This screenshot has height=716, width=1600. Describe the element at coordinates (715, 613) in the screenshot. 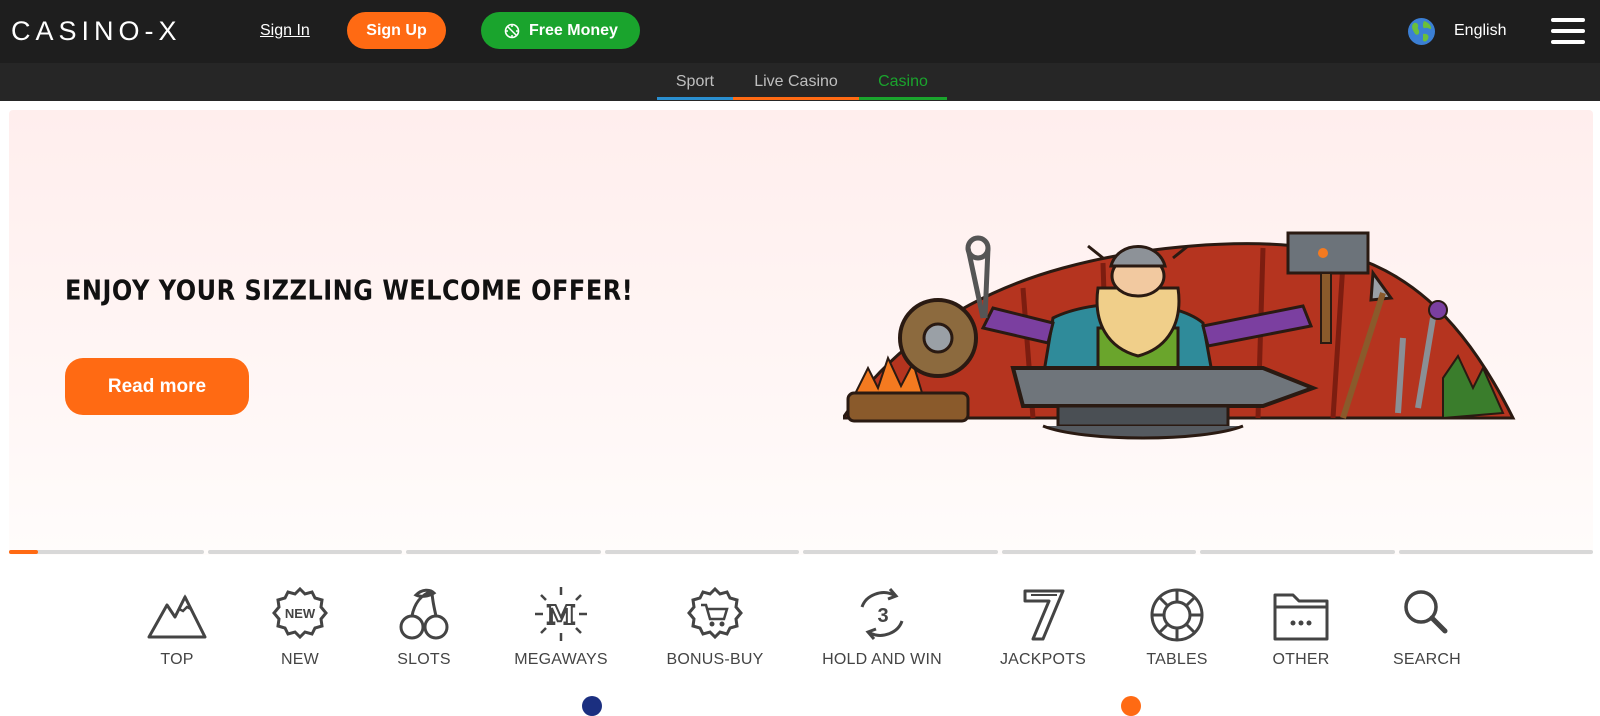

I see `cart-badge-icon` at that location.